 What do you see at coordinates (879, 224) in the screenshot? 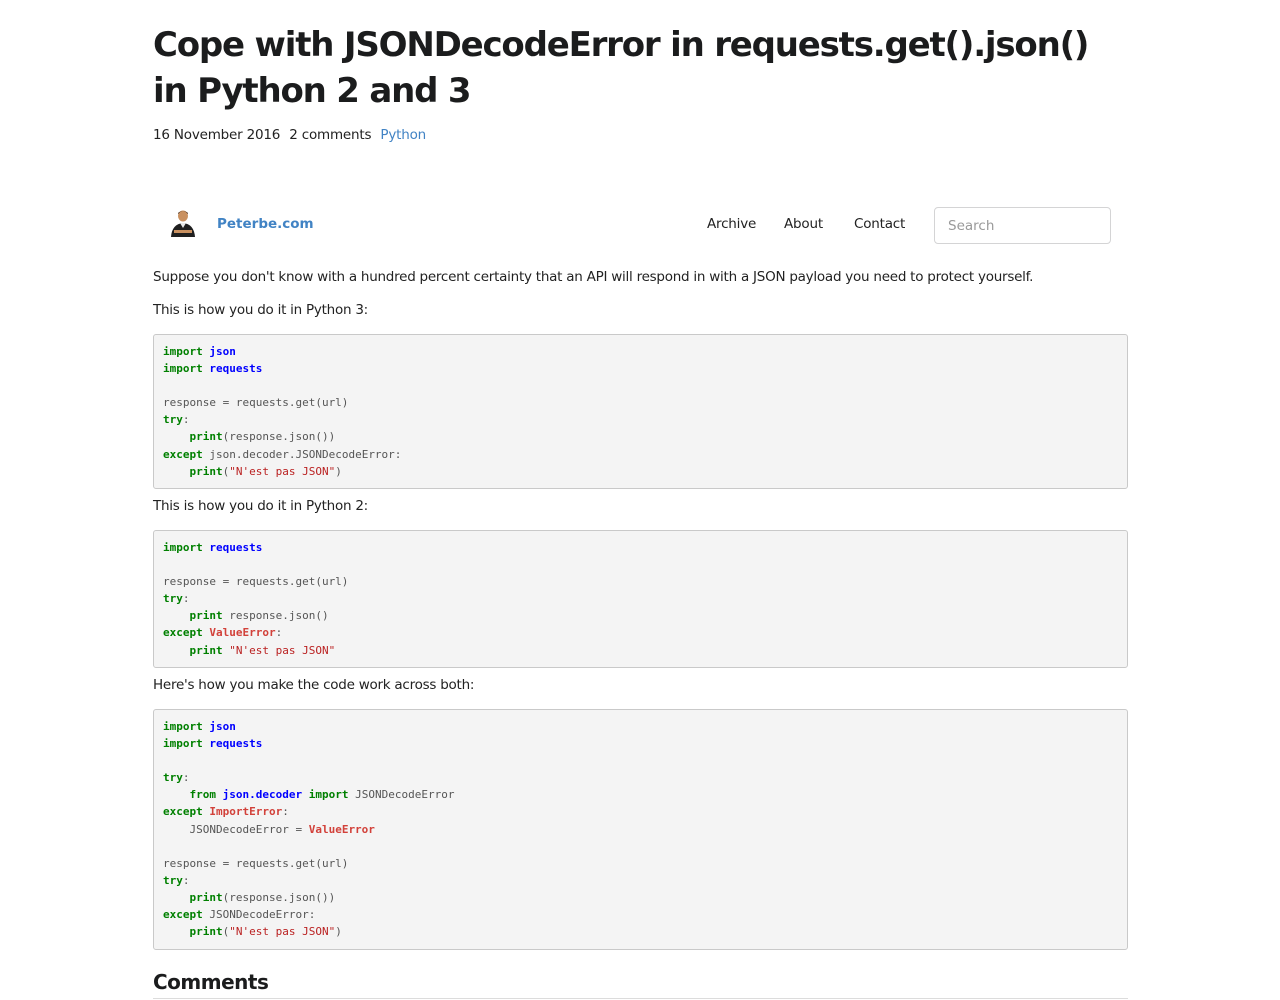
I see `nav-contact: Contact` at bounding box center [879, 224].